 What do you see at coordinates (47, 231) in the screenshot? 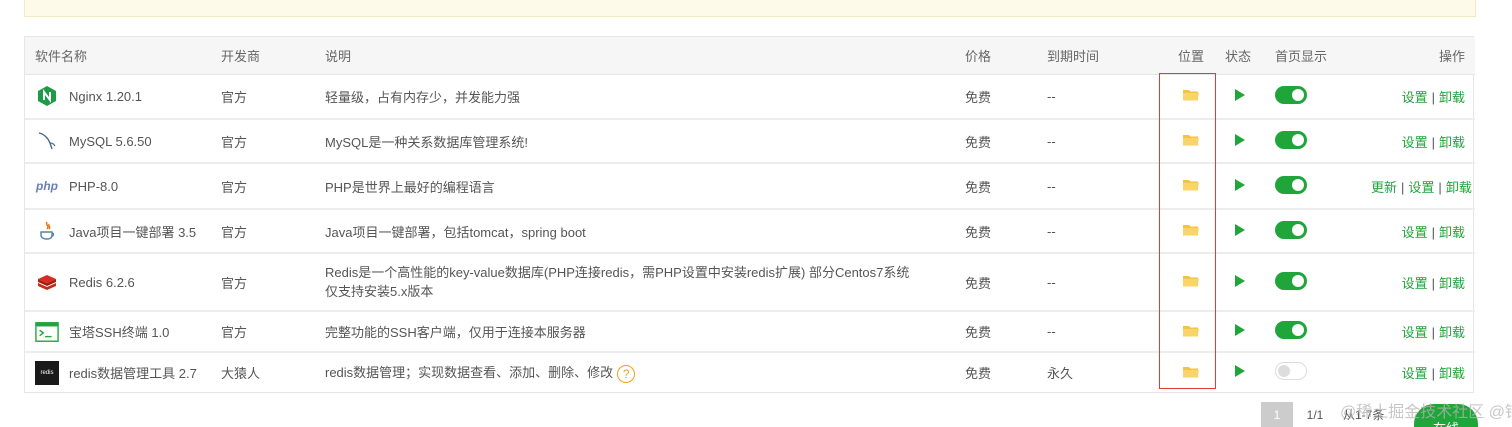
I see `java-icon` at bounding box center [47, 231].